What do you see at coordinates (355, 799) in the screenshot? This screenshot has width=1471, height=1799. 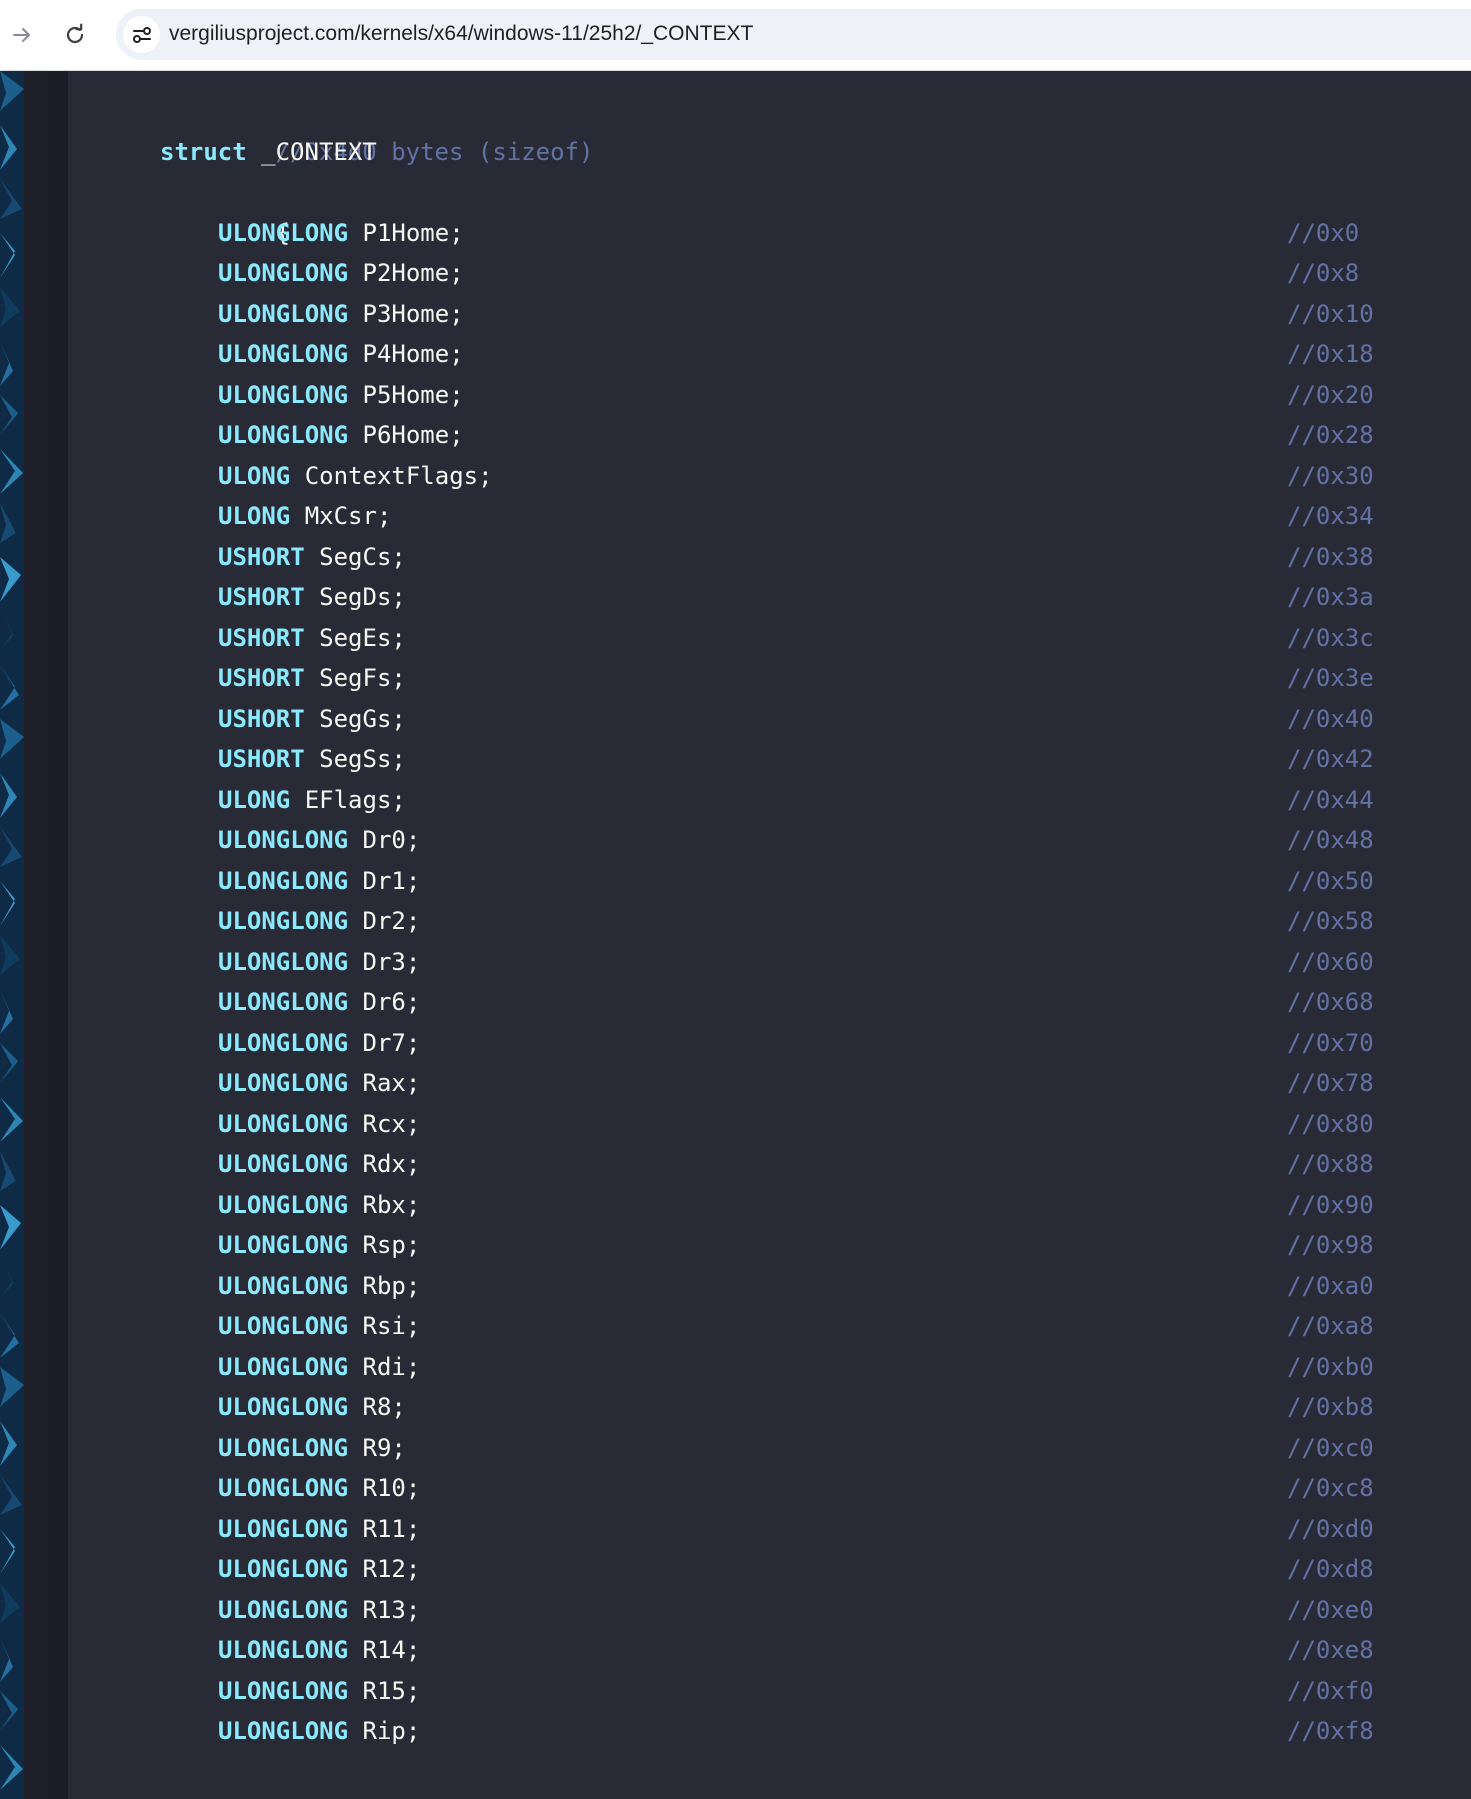 I see `member-name: EFlags;` at bounding box center [355, 799].